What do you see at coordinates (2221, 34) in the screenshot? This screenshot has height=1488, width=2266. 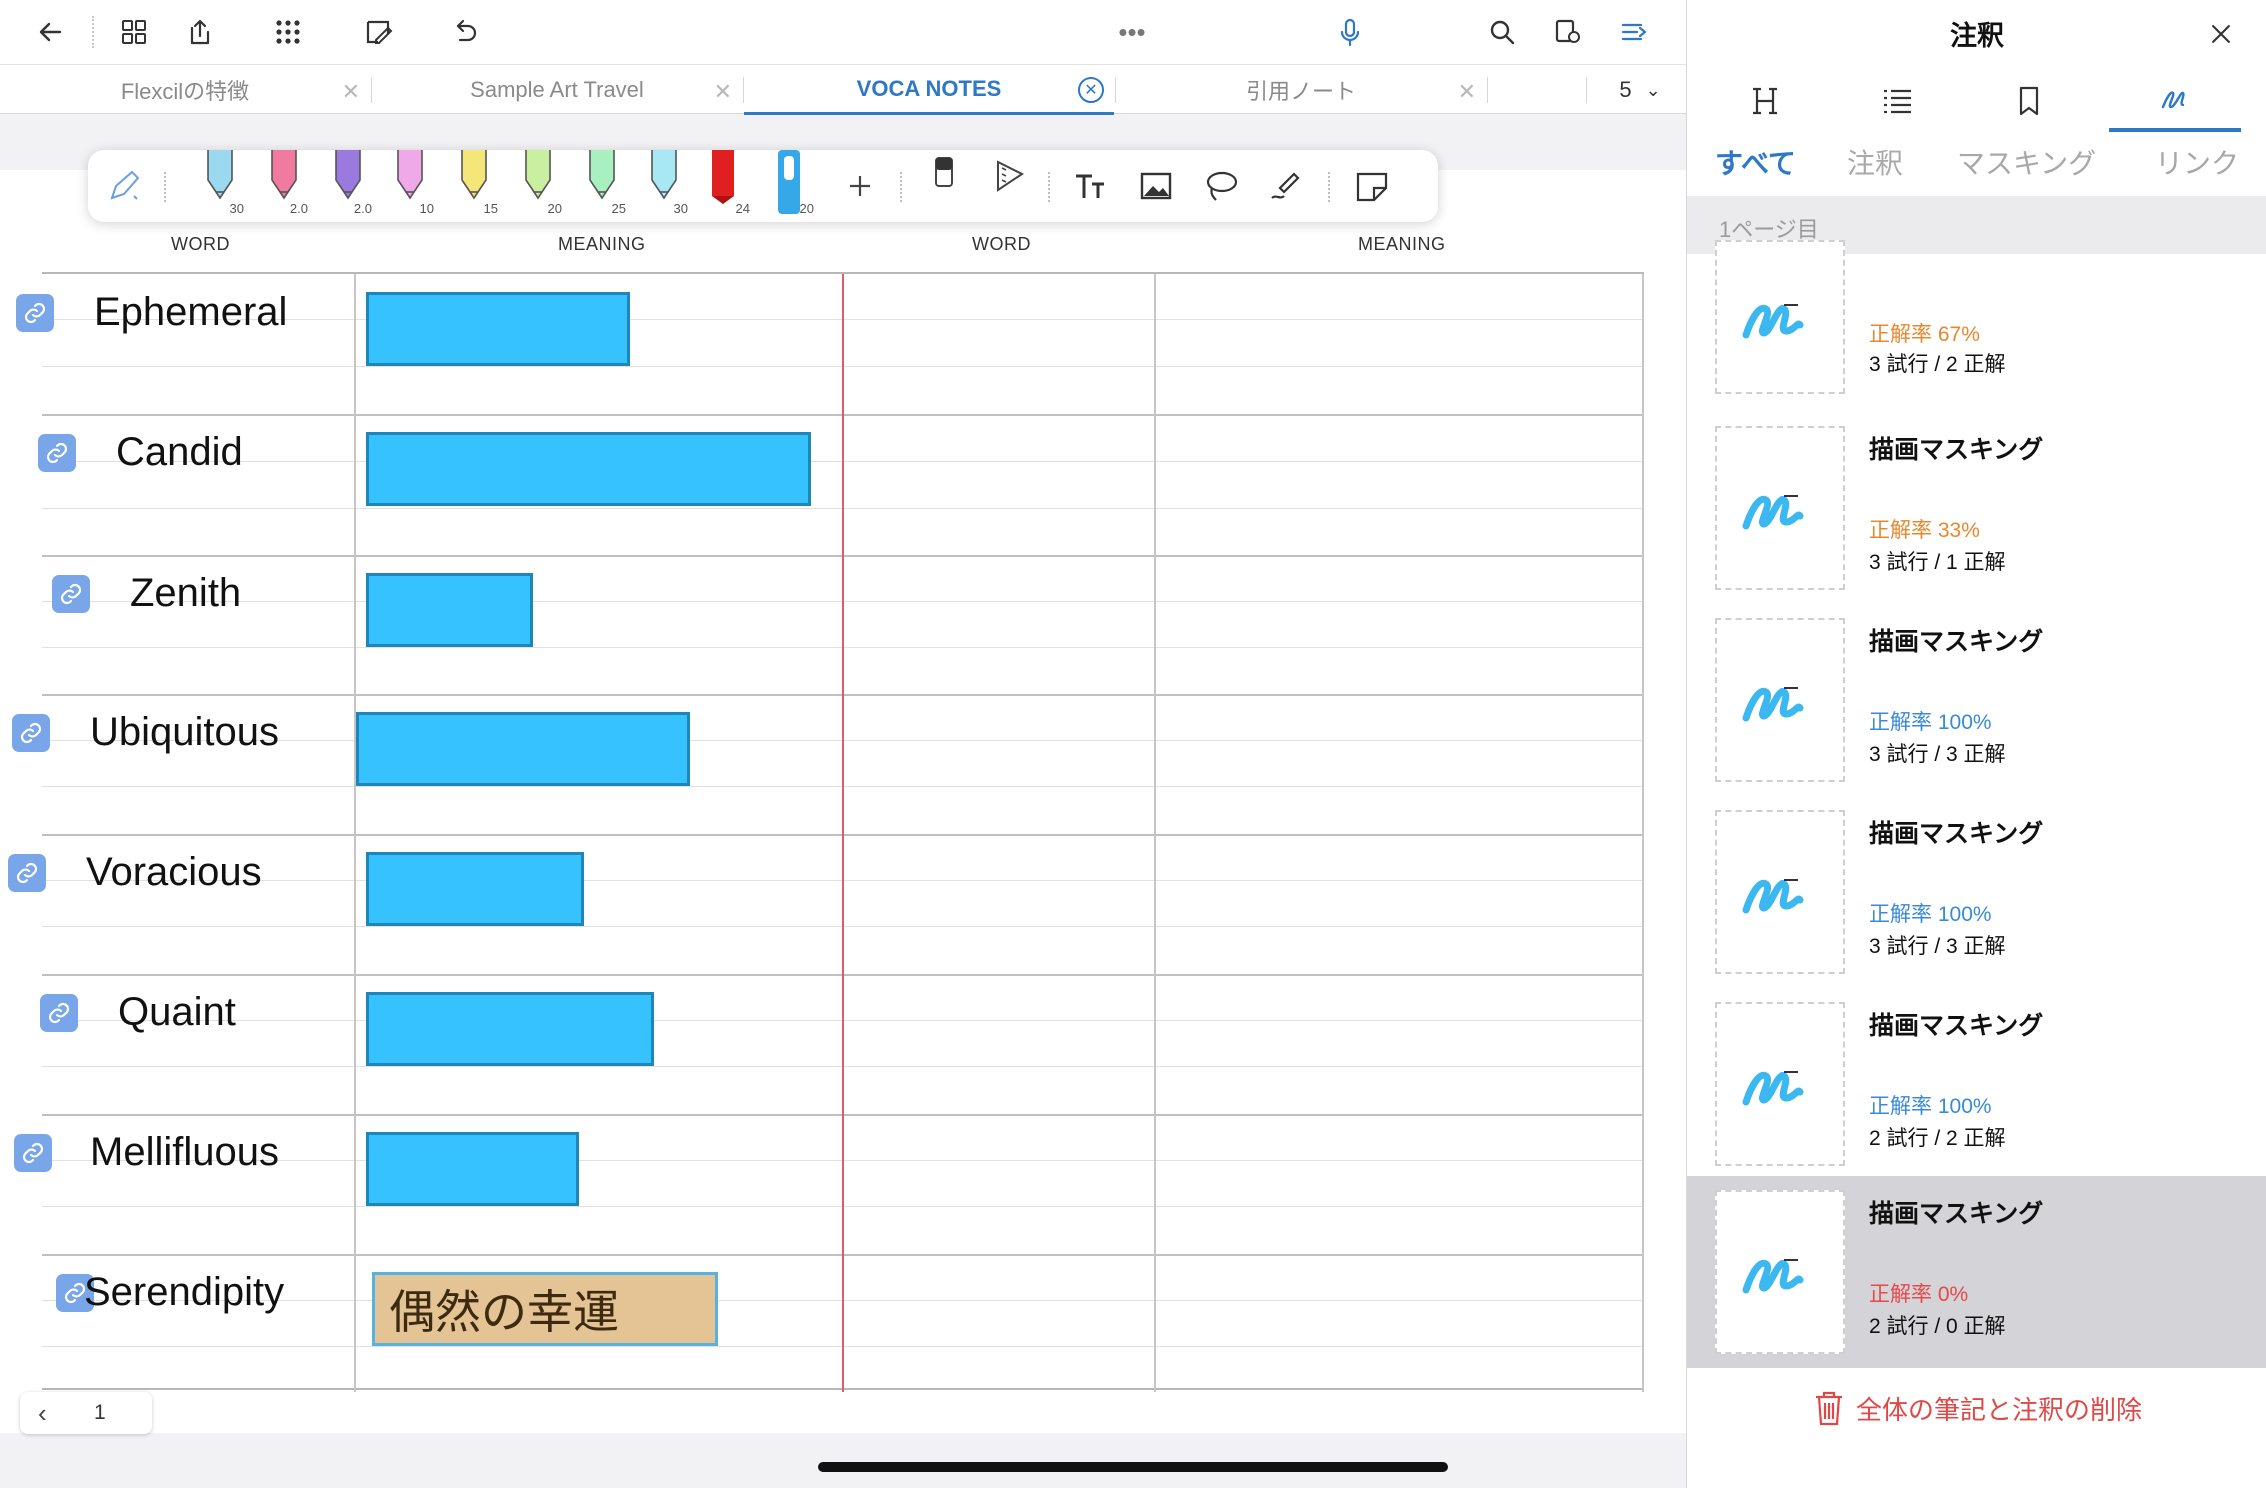 I see `close-panel-button` at bounding box center [2221, 34].